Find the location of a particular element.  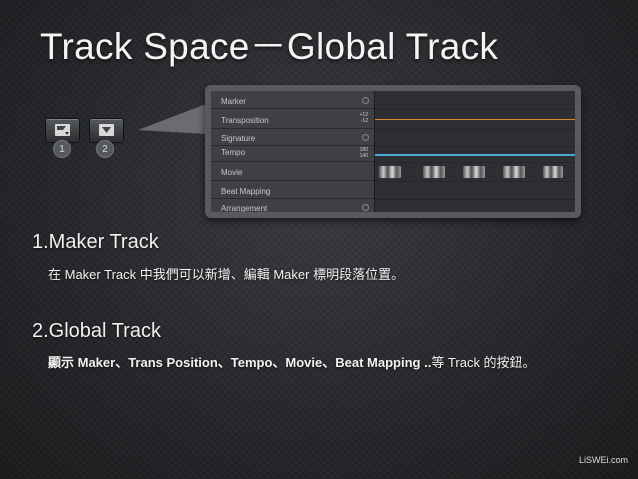

section1-heading: 1.Maker Track is located at coordinates (95, 242).